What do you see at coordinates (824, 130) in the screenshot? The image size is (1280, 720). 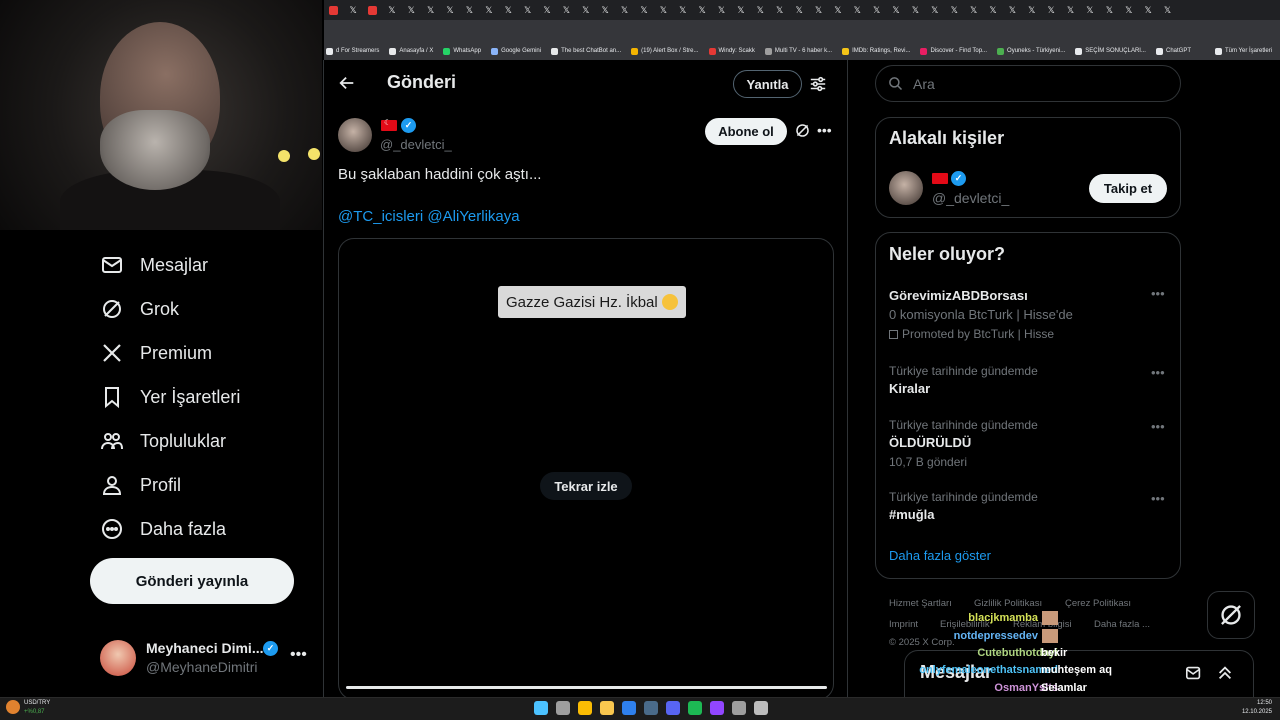 I see `post-more-icon: •••` at bounding box center [824, 130].